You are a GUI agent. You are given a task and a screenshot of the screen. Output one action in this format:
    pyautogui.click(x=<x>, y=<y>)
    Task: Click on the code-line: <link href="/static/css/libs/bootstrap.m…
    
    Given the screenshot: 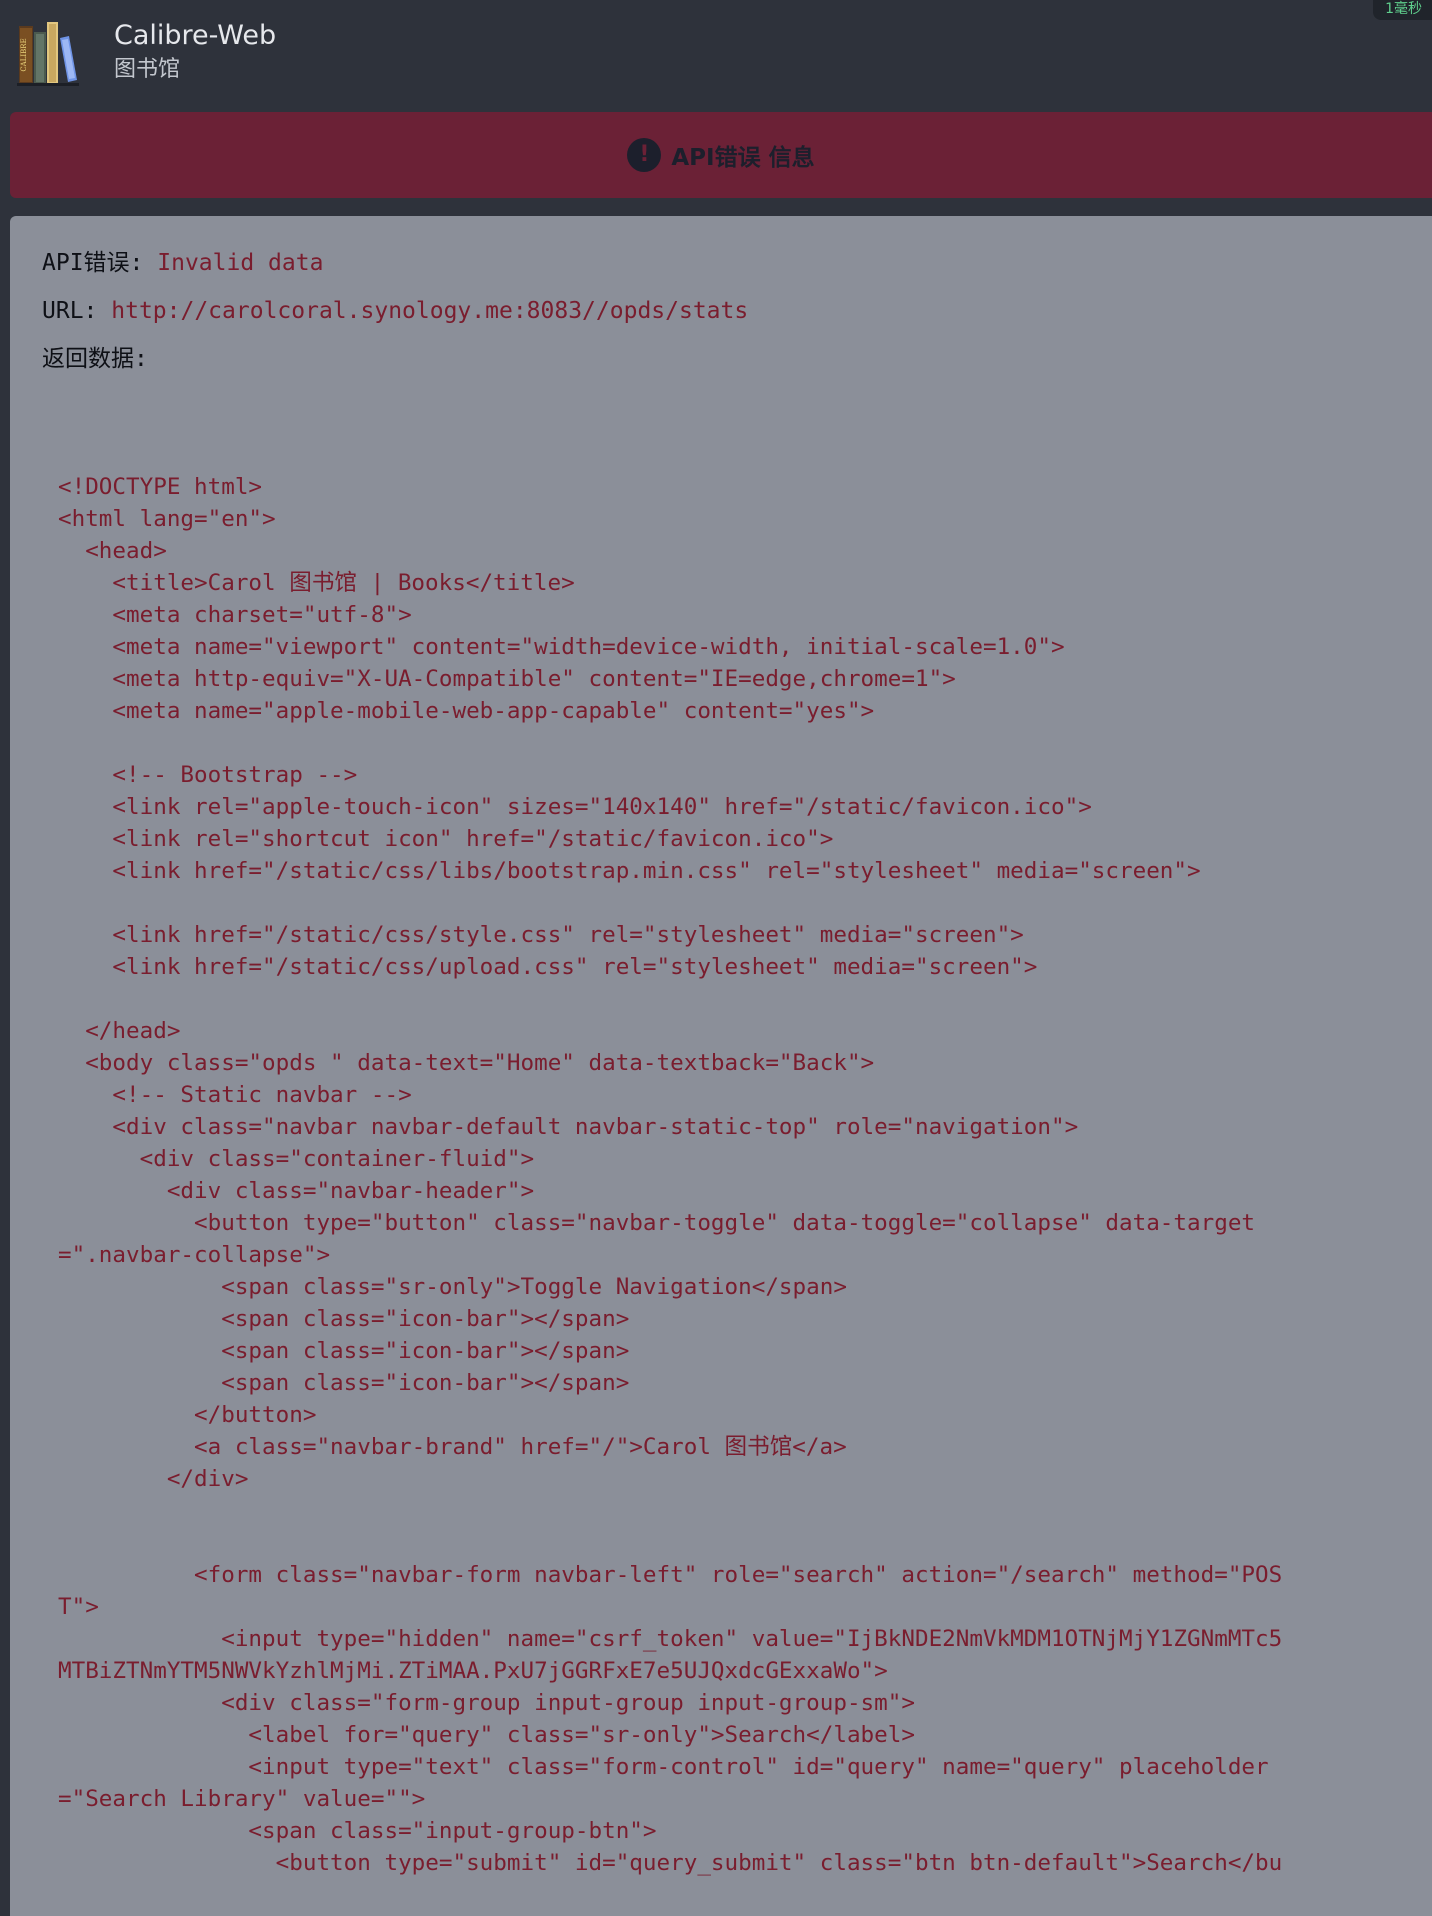 What is the action you would take?
    pyautogui.click(x=629, y=871)
    